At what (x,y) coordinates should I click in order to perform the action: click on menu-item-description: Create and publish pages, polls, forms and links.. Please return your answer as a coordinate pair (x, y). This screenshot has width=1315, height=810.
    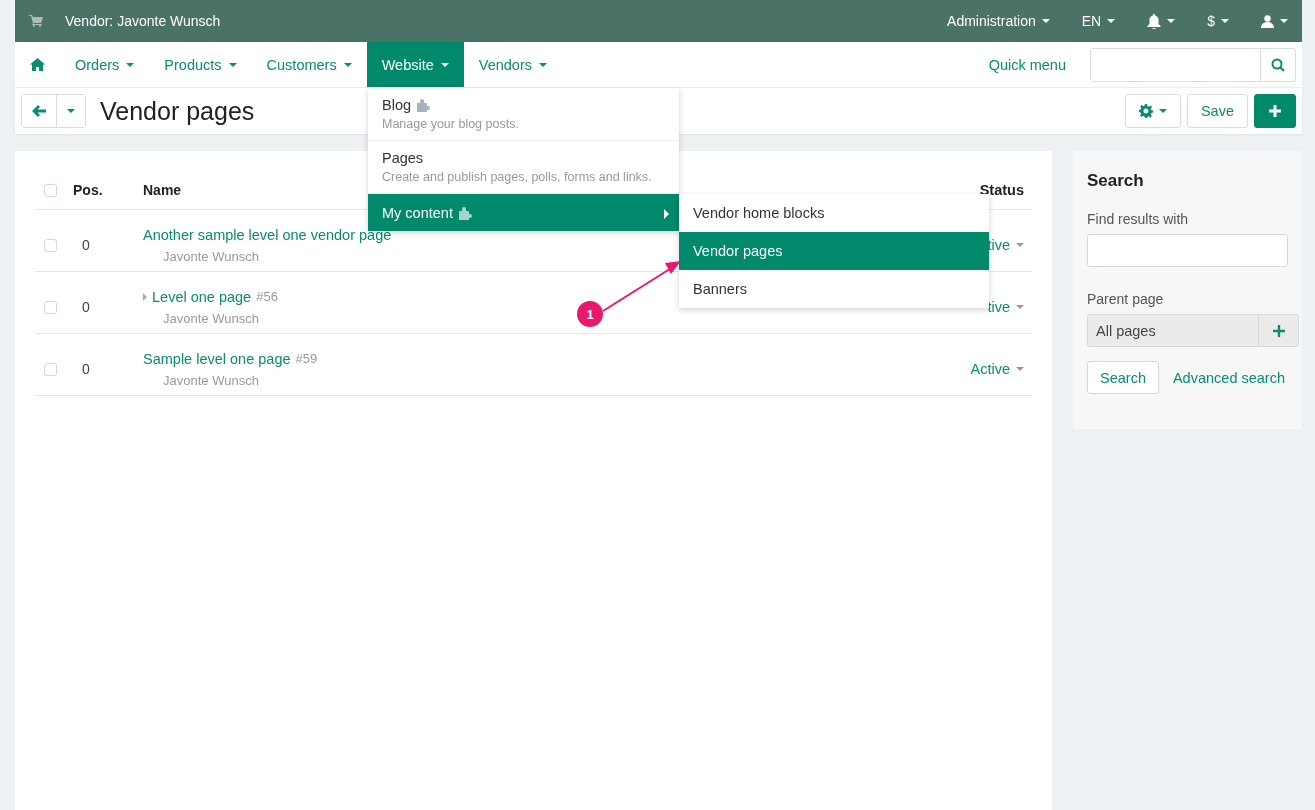
    Looking at the image, I should click on (517, 177).